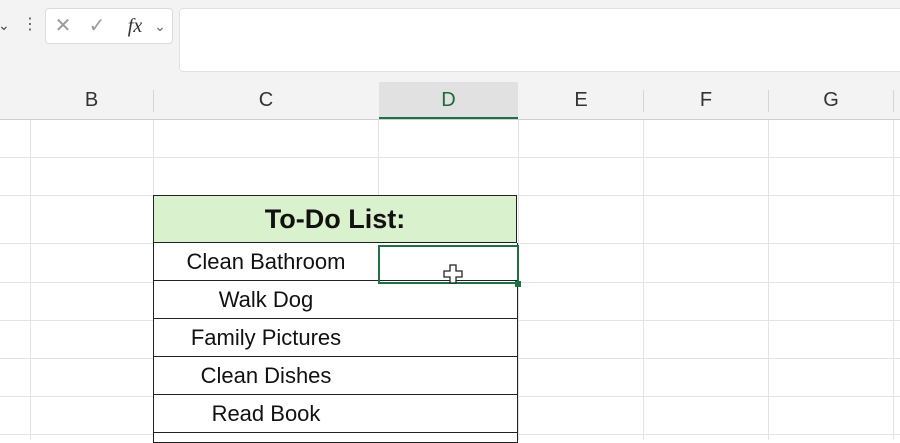 The width and height of the screenshot is (900, 443). What do you see at coordinates (266, 338) in the screenshot?
I see `todo-item-cell: Family Pictures` at bounding box center [266, 338].